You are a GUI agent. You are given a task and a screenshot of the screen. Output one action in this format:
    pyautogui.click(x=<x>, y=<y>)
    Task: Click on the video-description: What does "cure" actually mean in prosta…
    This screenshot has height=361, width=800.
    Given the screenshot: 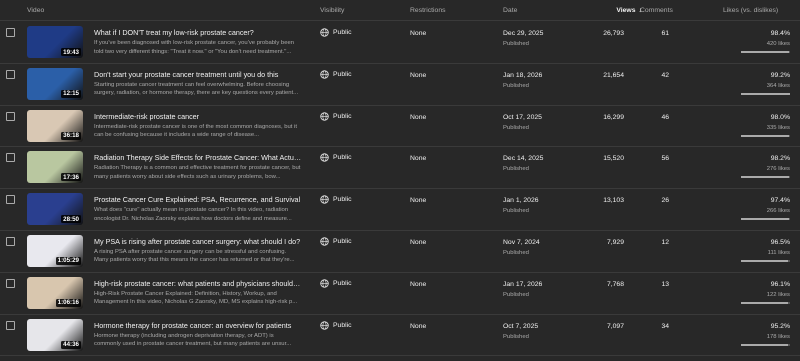 What is the action you would take?
    pyautogui.click(x=193, y=214)
    